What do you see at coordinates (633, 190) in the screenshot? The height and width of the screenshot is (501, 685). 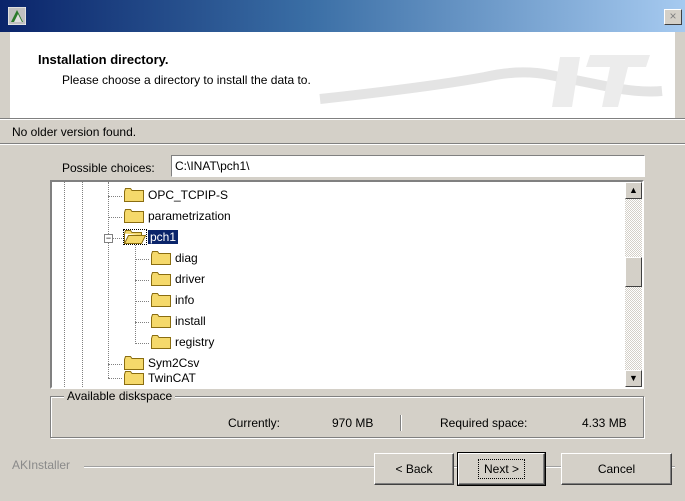 I see `scroll-up-icon: ▲` at bounding box center [633, 190].